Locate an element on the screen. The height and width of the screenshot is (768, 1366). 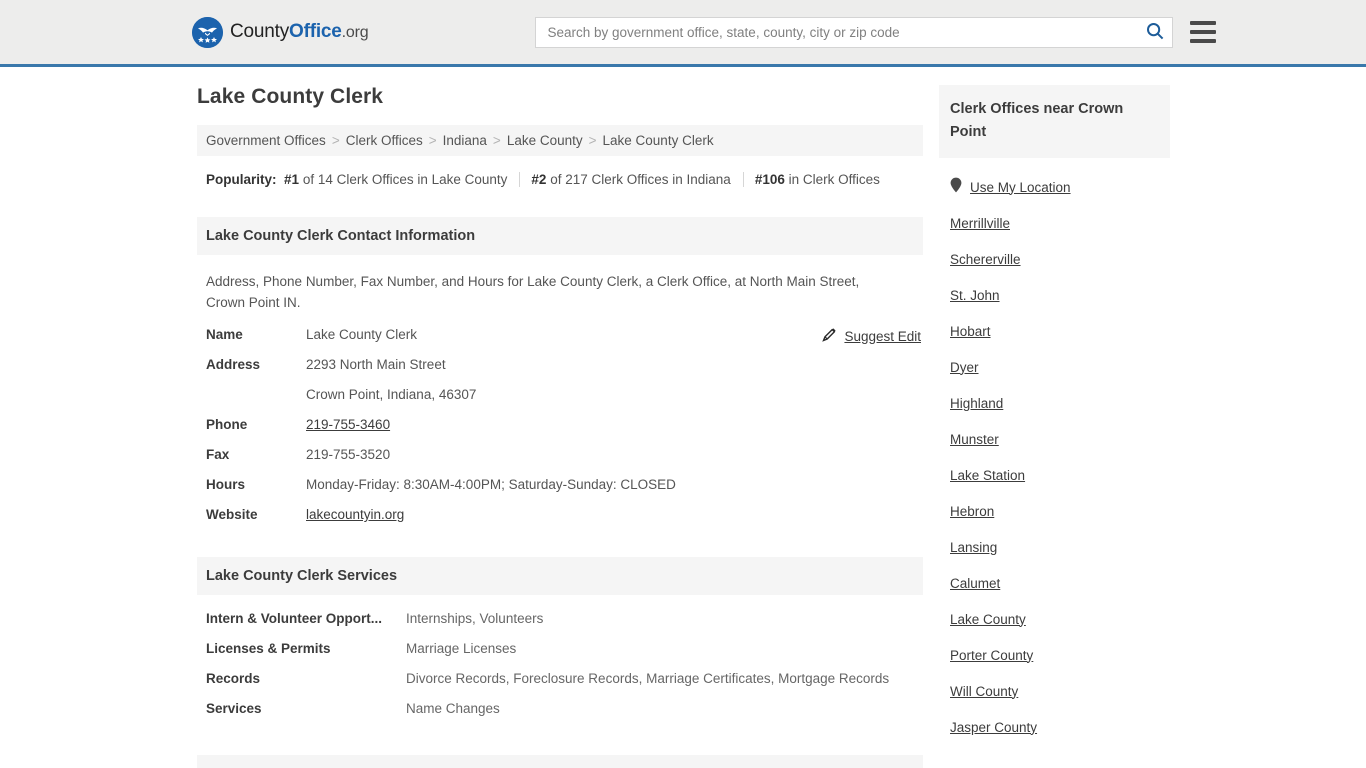
popularity-text-1: of 217 Clerk Offices in Indiana is located at coordinates (638, 179).